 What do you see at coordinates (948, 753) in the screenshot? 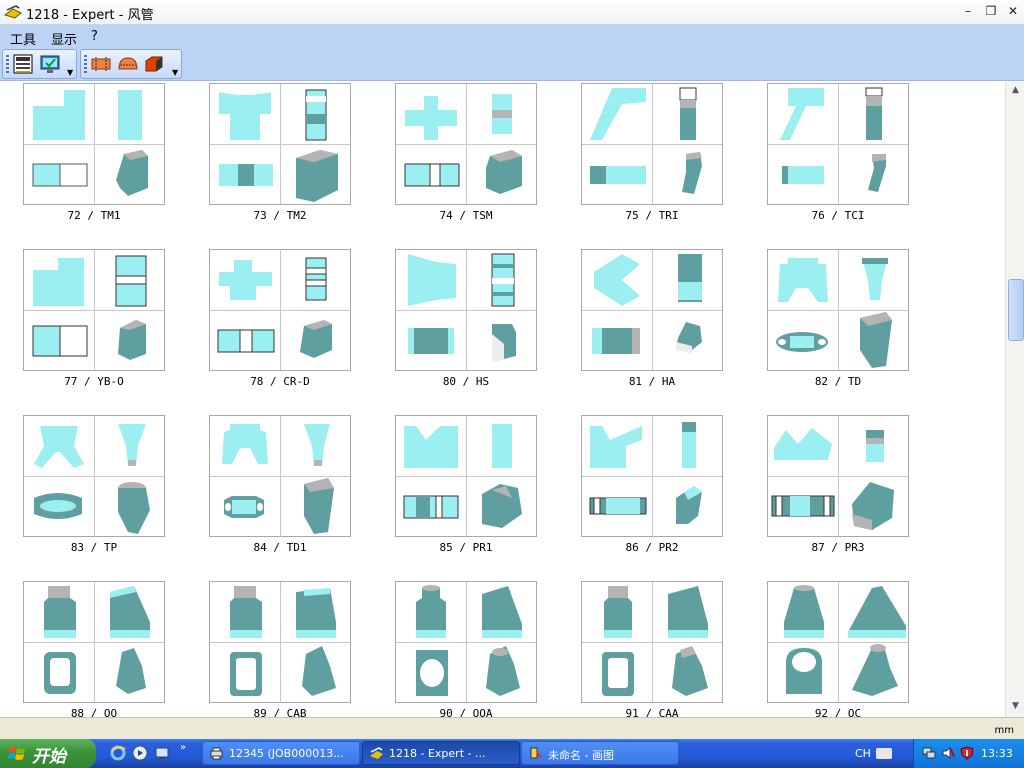
I see `volume-icon` at bounding box center [948, 753].